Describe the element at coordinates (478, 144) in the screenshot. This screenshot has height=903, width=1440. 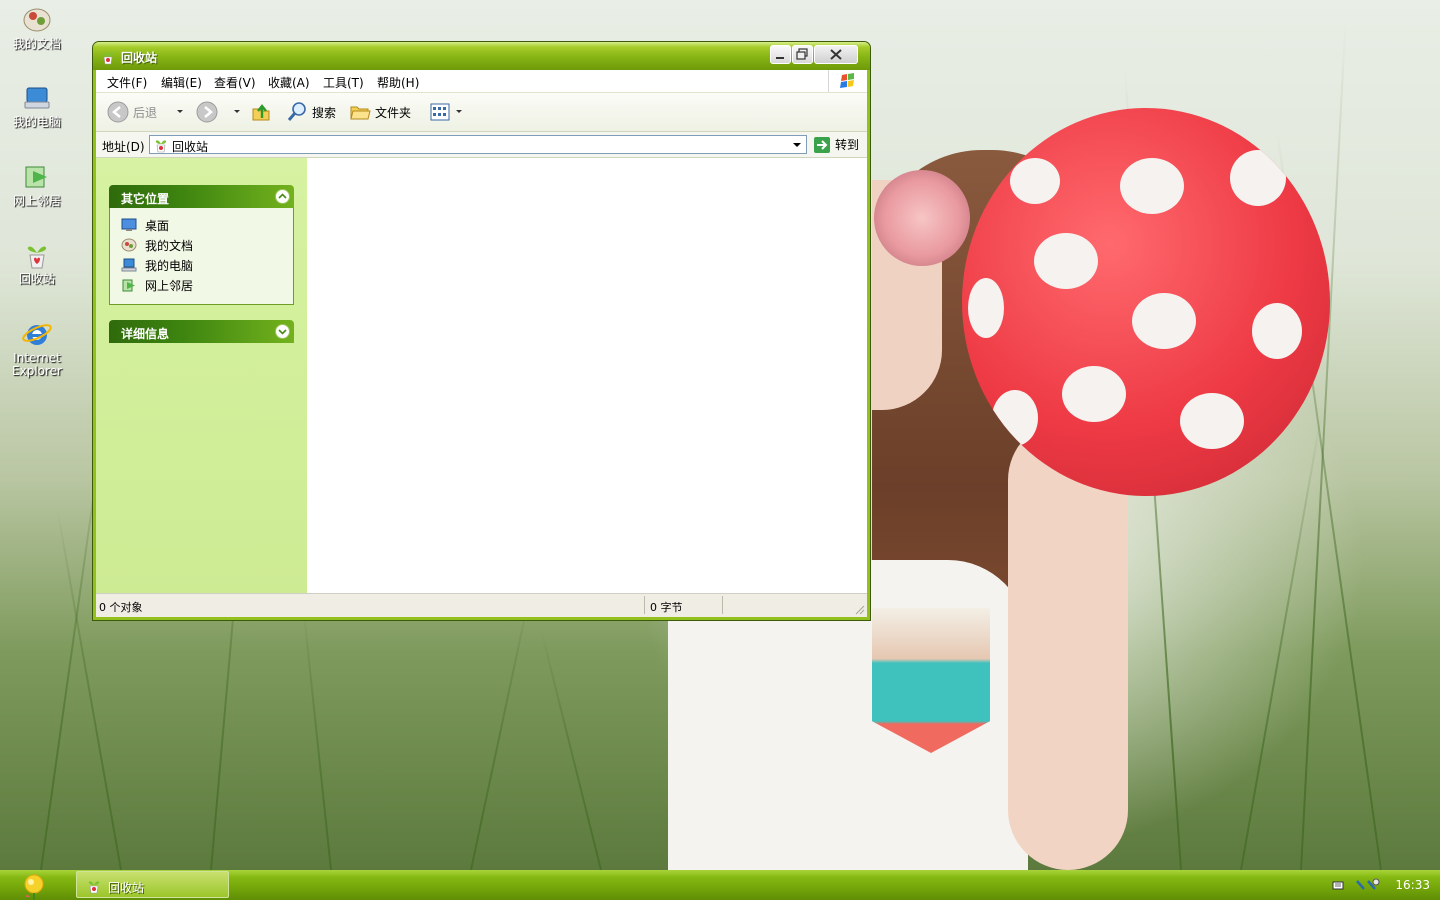
I see `address-input: 回收站` at that location.